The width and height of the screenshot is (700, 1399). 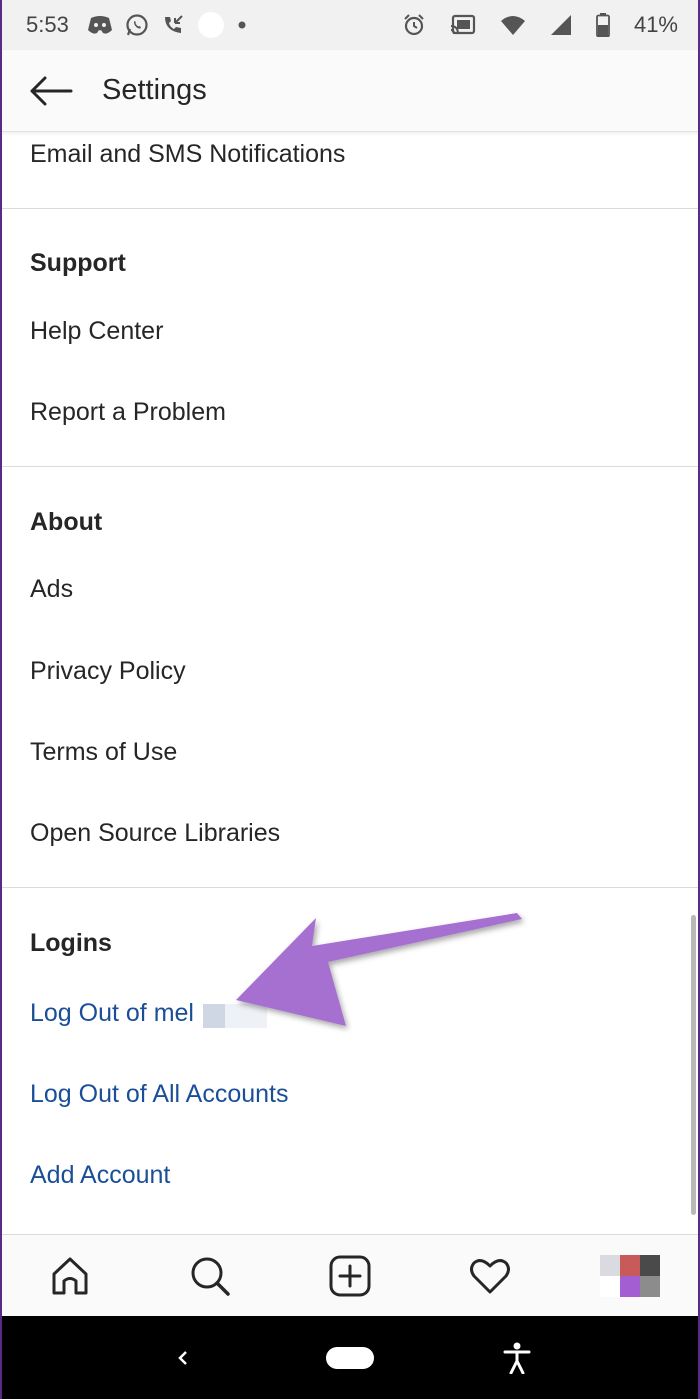 I want to click on profile-avatar, so click(x=630, y=1275).